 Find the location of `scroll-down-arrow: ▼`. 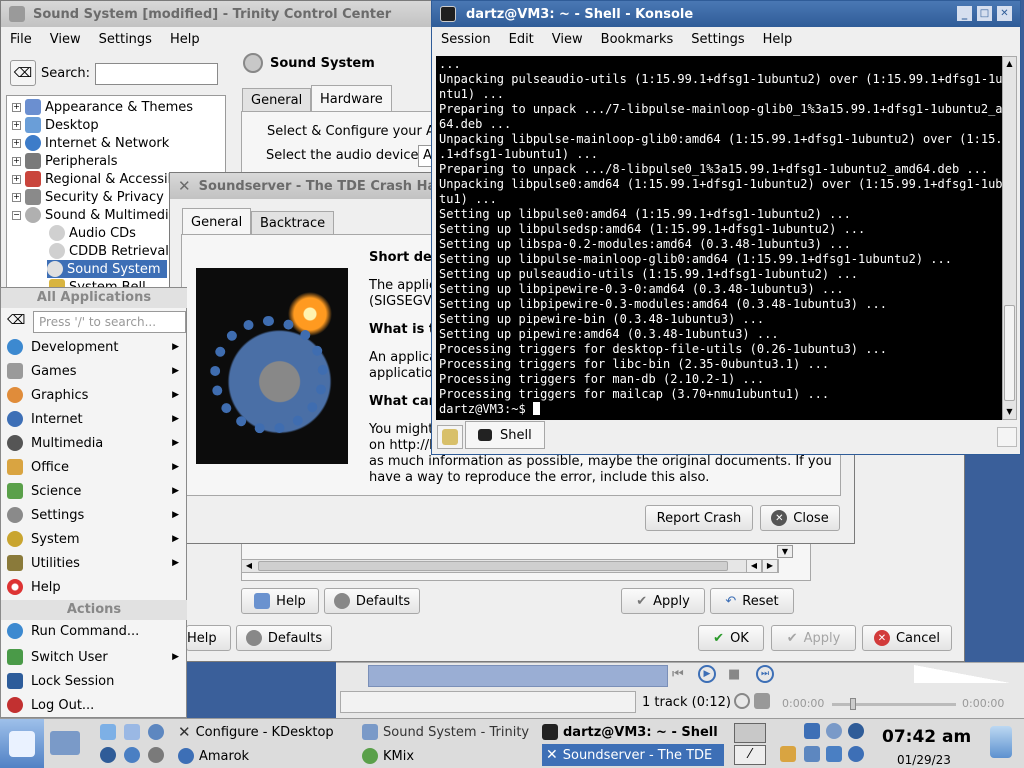

scroll-down-arrow: ▼ is located at coordinates (1009, 412).